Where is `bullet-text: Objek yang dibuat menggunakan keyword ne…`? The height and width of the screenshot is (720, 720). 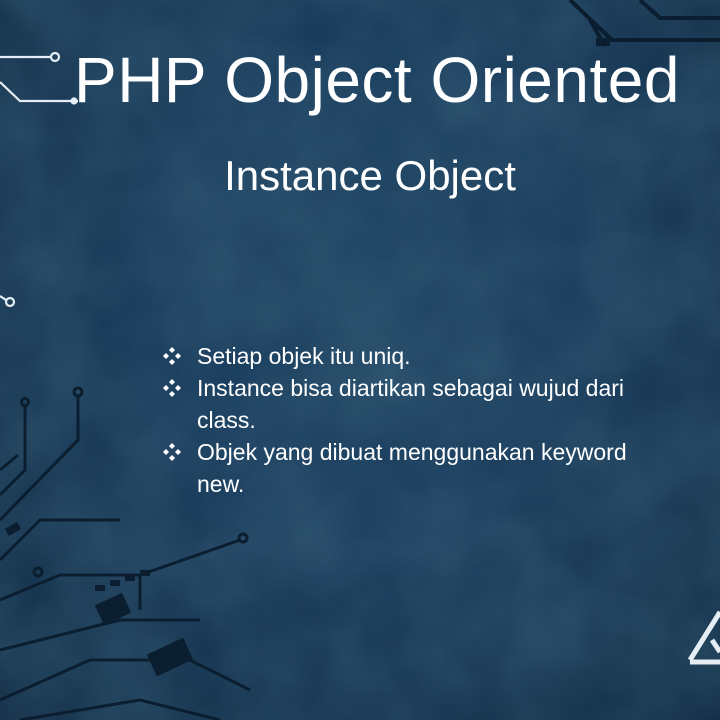
bullet-text: Objek yang dibuat menggunakan keyword ne… is located at coordinates (412, 468).